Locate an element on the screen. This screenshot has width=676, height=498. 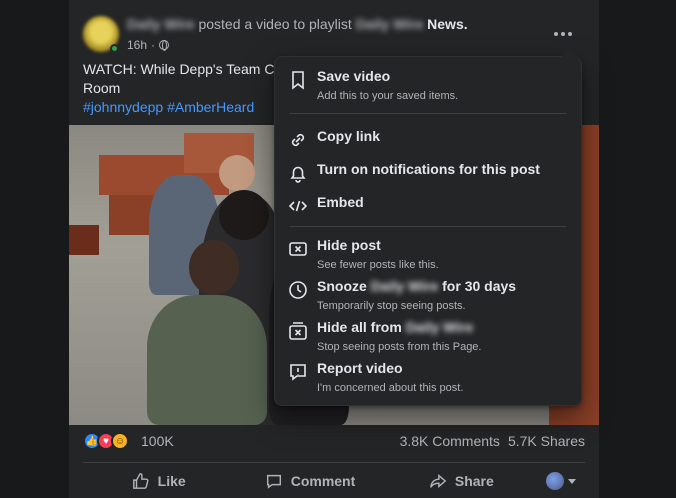
menu-item-title: Embed is located at coordinates (340, 202).